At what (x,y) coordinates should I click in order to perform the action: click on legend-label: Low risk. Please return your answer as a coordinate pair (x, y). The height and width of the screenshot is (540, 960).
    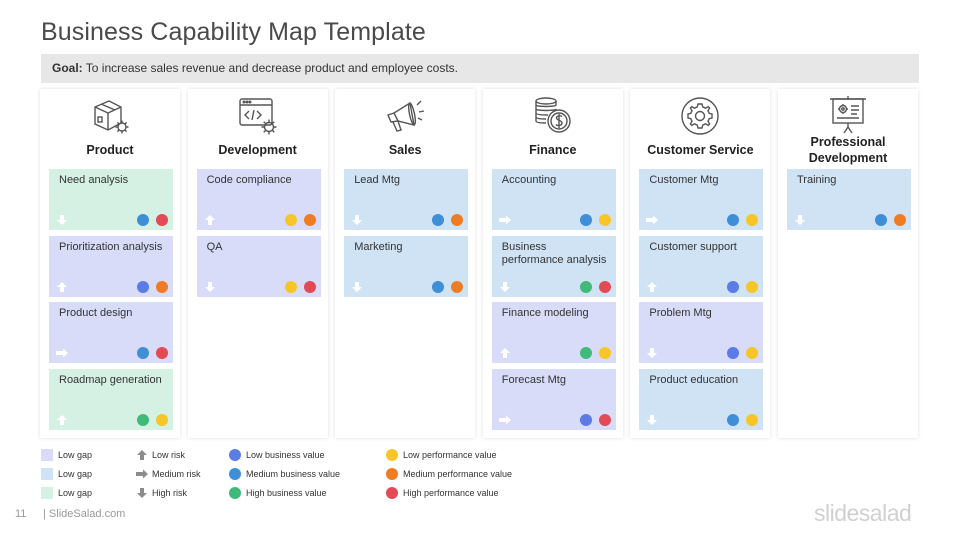
    Looking at the image, I should click on (169, 455).